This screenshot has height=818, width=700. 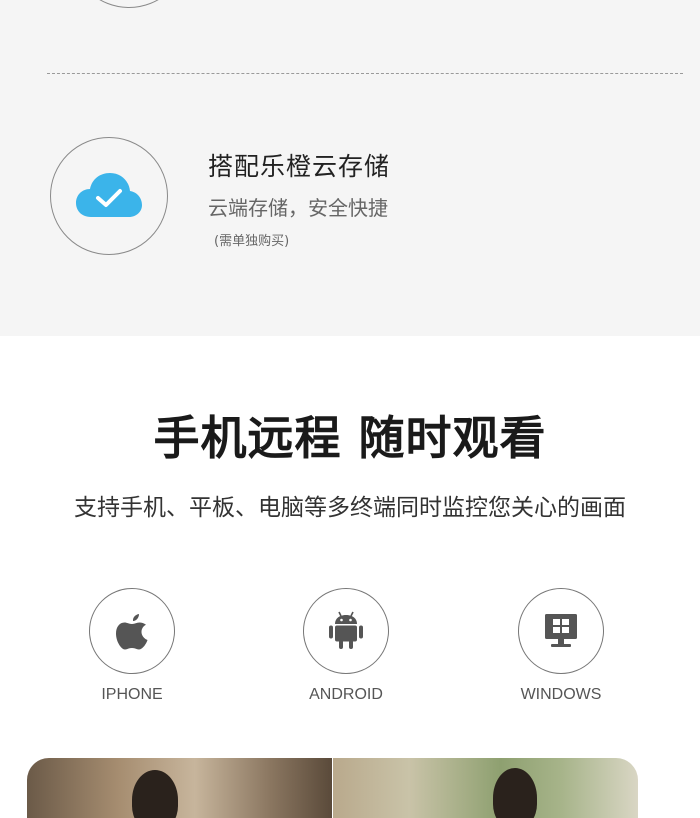 I want to click on usage-photo-strip, so click(x=332, y=788).